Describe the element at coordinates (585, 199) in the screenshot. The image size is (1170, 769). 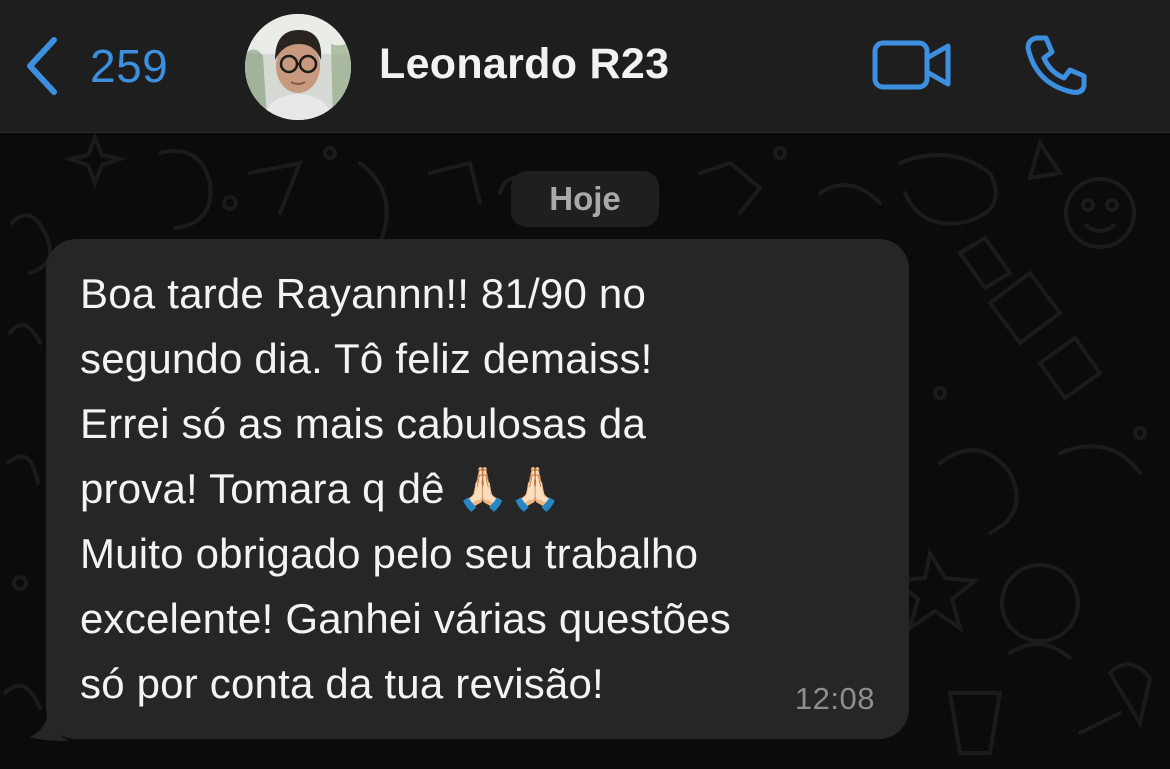
I see `date-separator: Hoje` at that location.